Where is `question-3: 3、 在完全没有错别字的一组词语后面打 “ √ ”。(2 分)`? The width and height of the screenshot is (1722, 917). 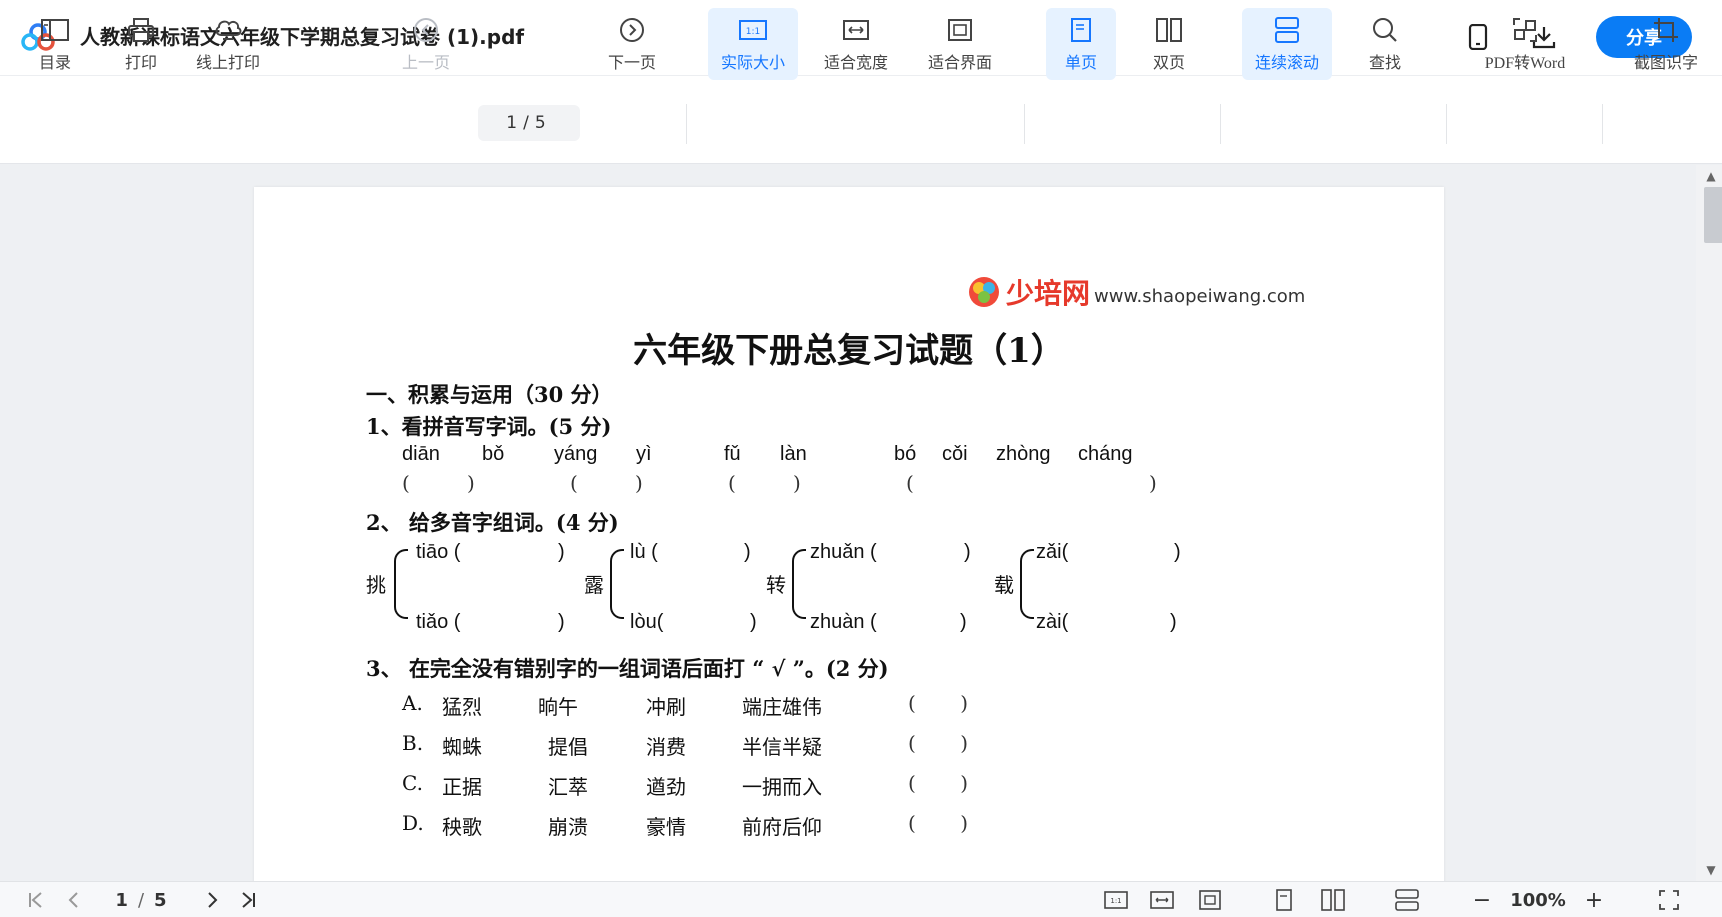
question-3: 3、 在完全没有错别字的一组词语后面打 “ √ ”。(2 分) is located at coordinates (627, 668).